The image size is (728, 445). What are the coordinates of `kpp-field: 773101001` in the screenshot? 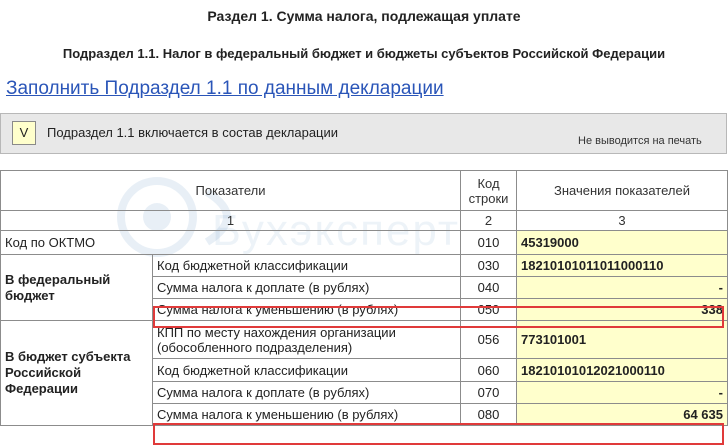 It's located at (622, 339).